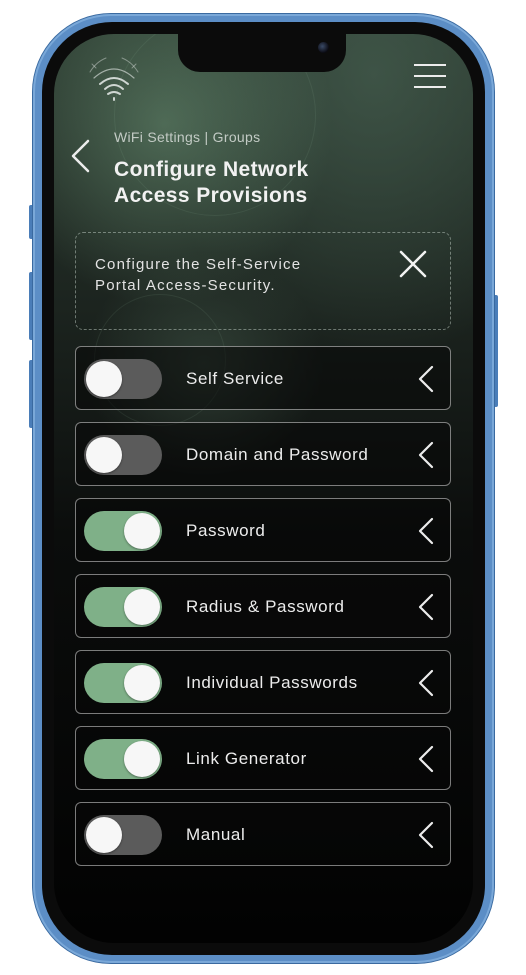 The image size is (526, 975). Describe the element at coordinates (81, 156) in the screenshot. I see `back-chevron-icon` at that location.